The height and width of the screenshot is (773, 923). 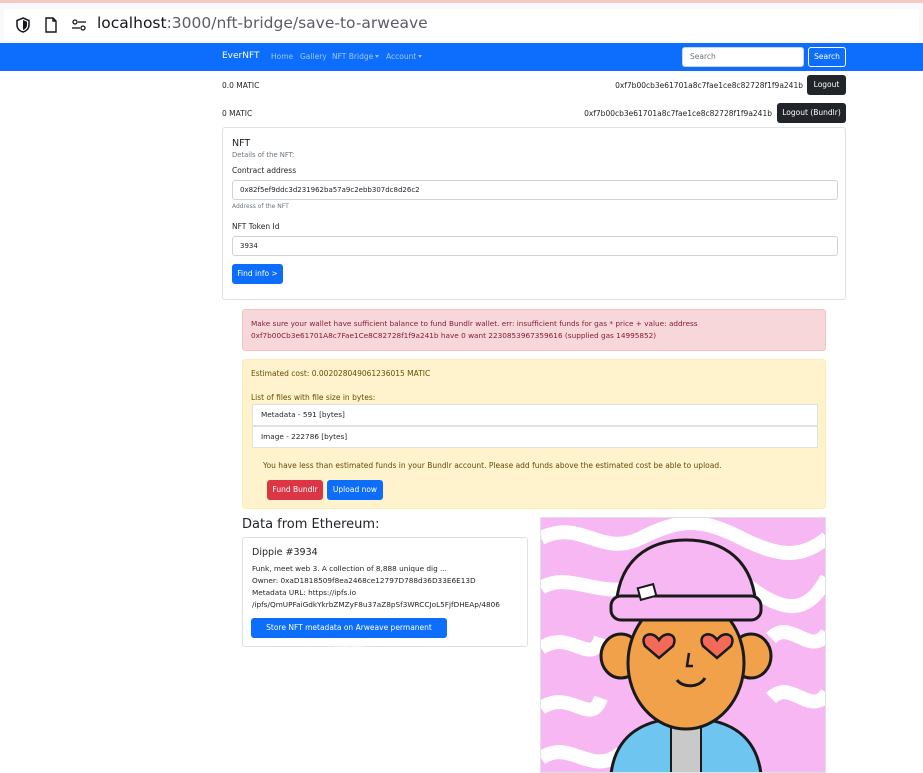 I want to click on token-id-field: 3934, so click(x=535, y=246).